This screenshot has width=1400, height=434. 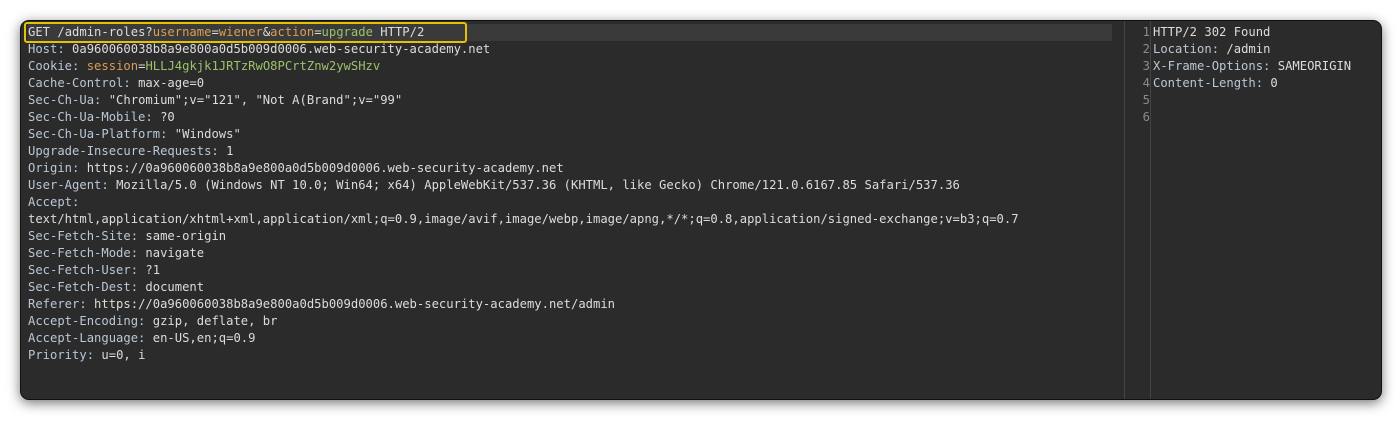 I want to click on header-value: "Chromium";v="121", "Not A(Brand";v="99", so click(x=255, y=100).